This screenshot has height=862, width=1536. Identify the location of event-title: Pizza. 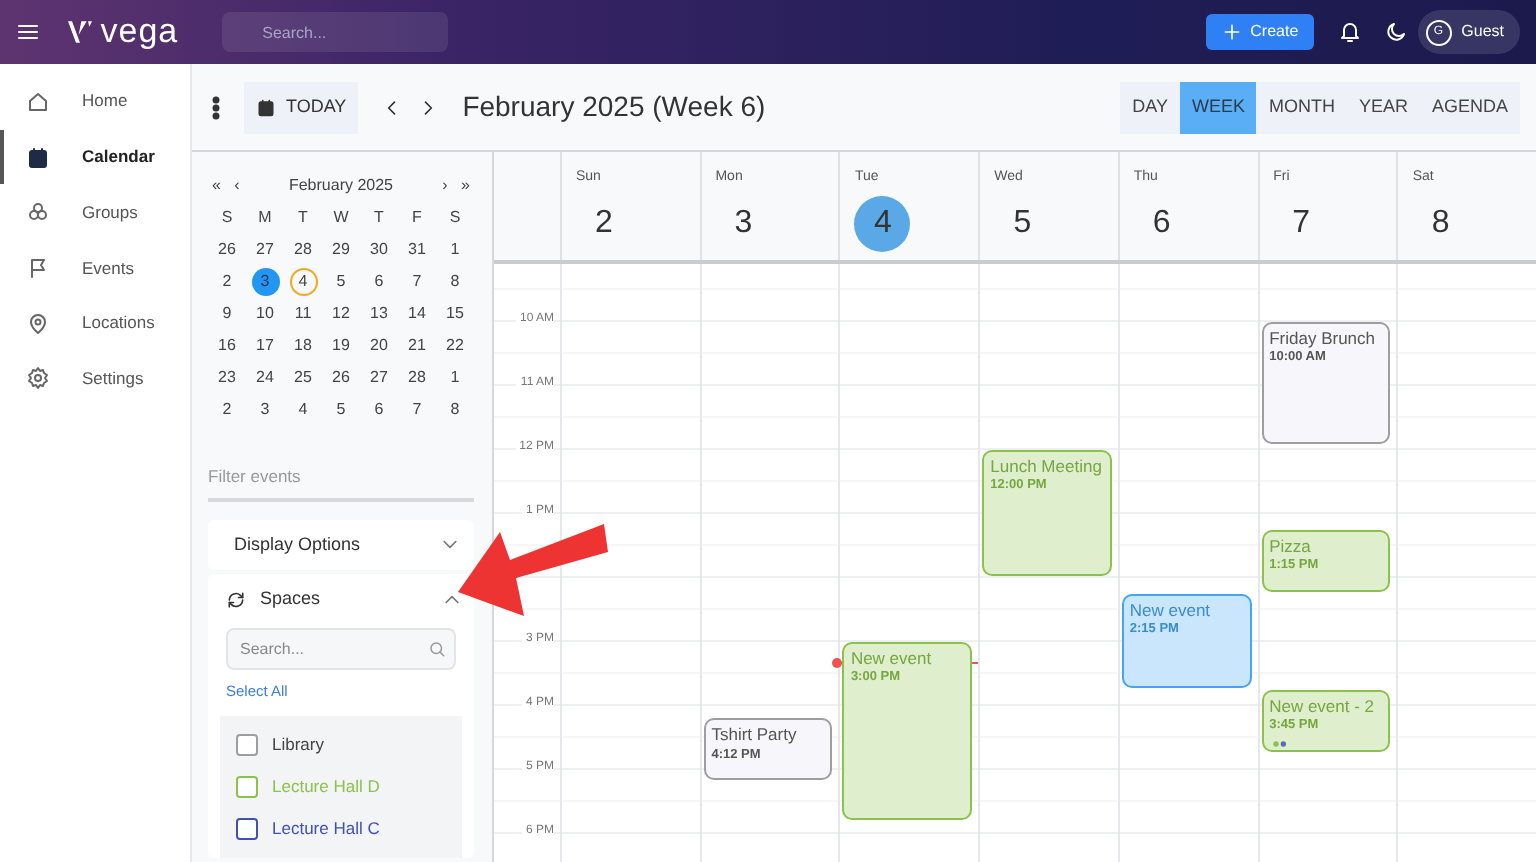
(1291, 546).